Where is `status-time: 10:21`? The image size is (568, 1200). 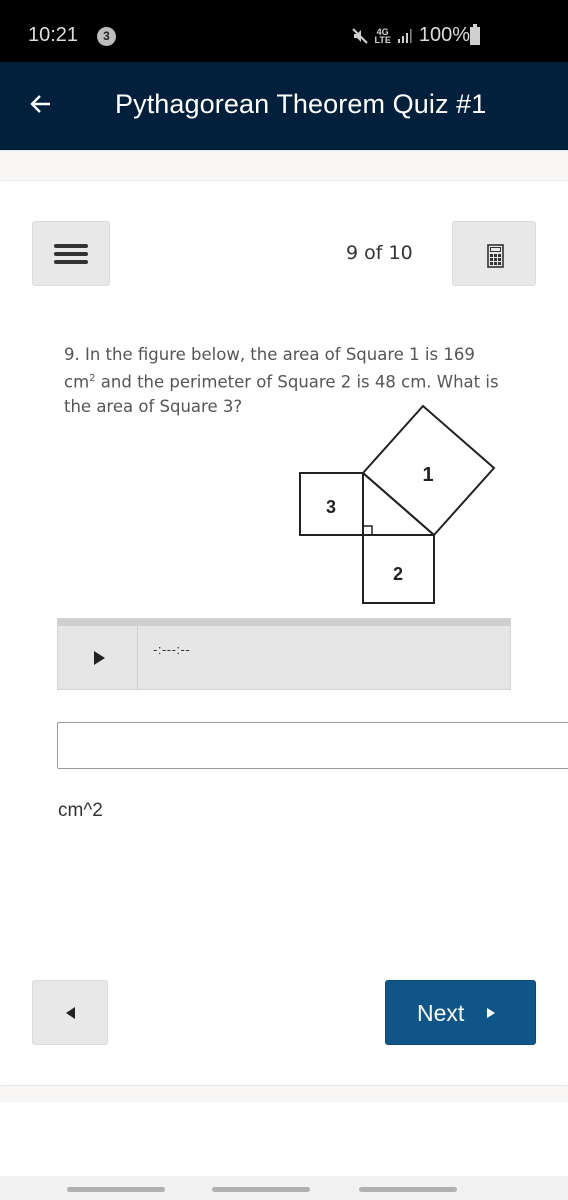
status-time: 10:21 is located at coordinates (53, 35).